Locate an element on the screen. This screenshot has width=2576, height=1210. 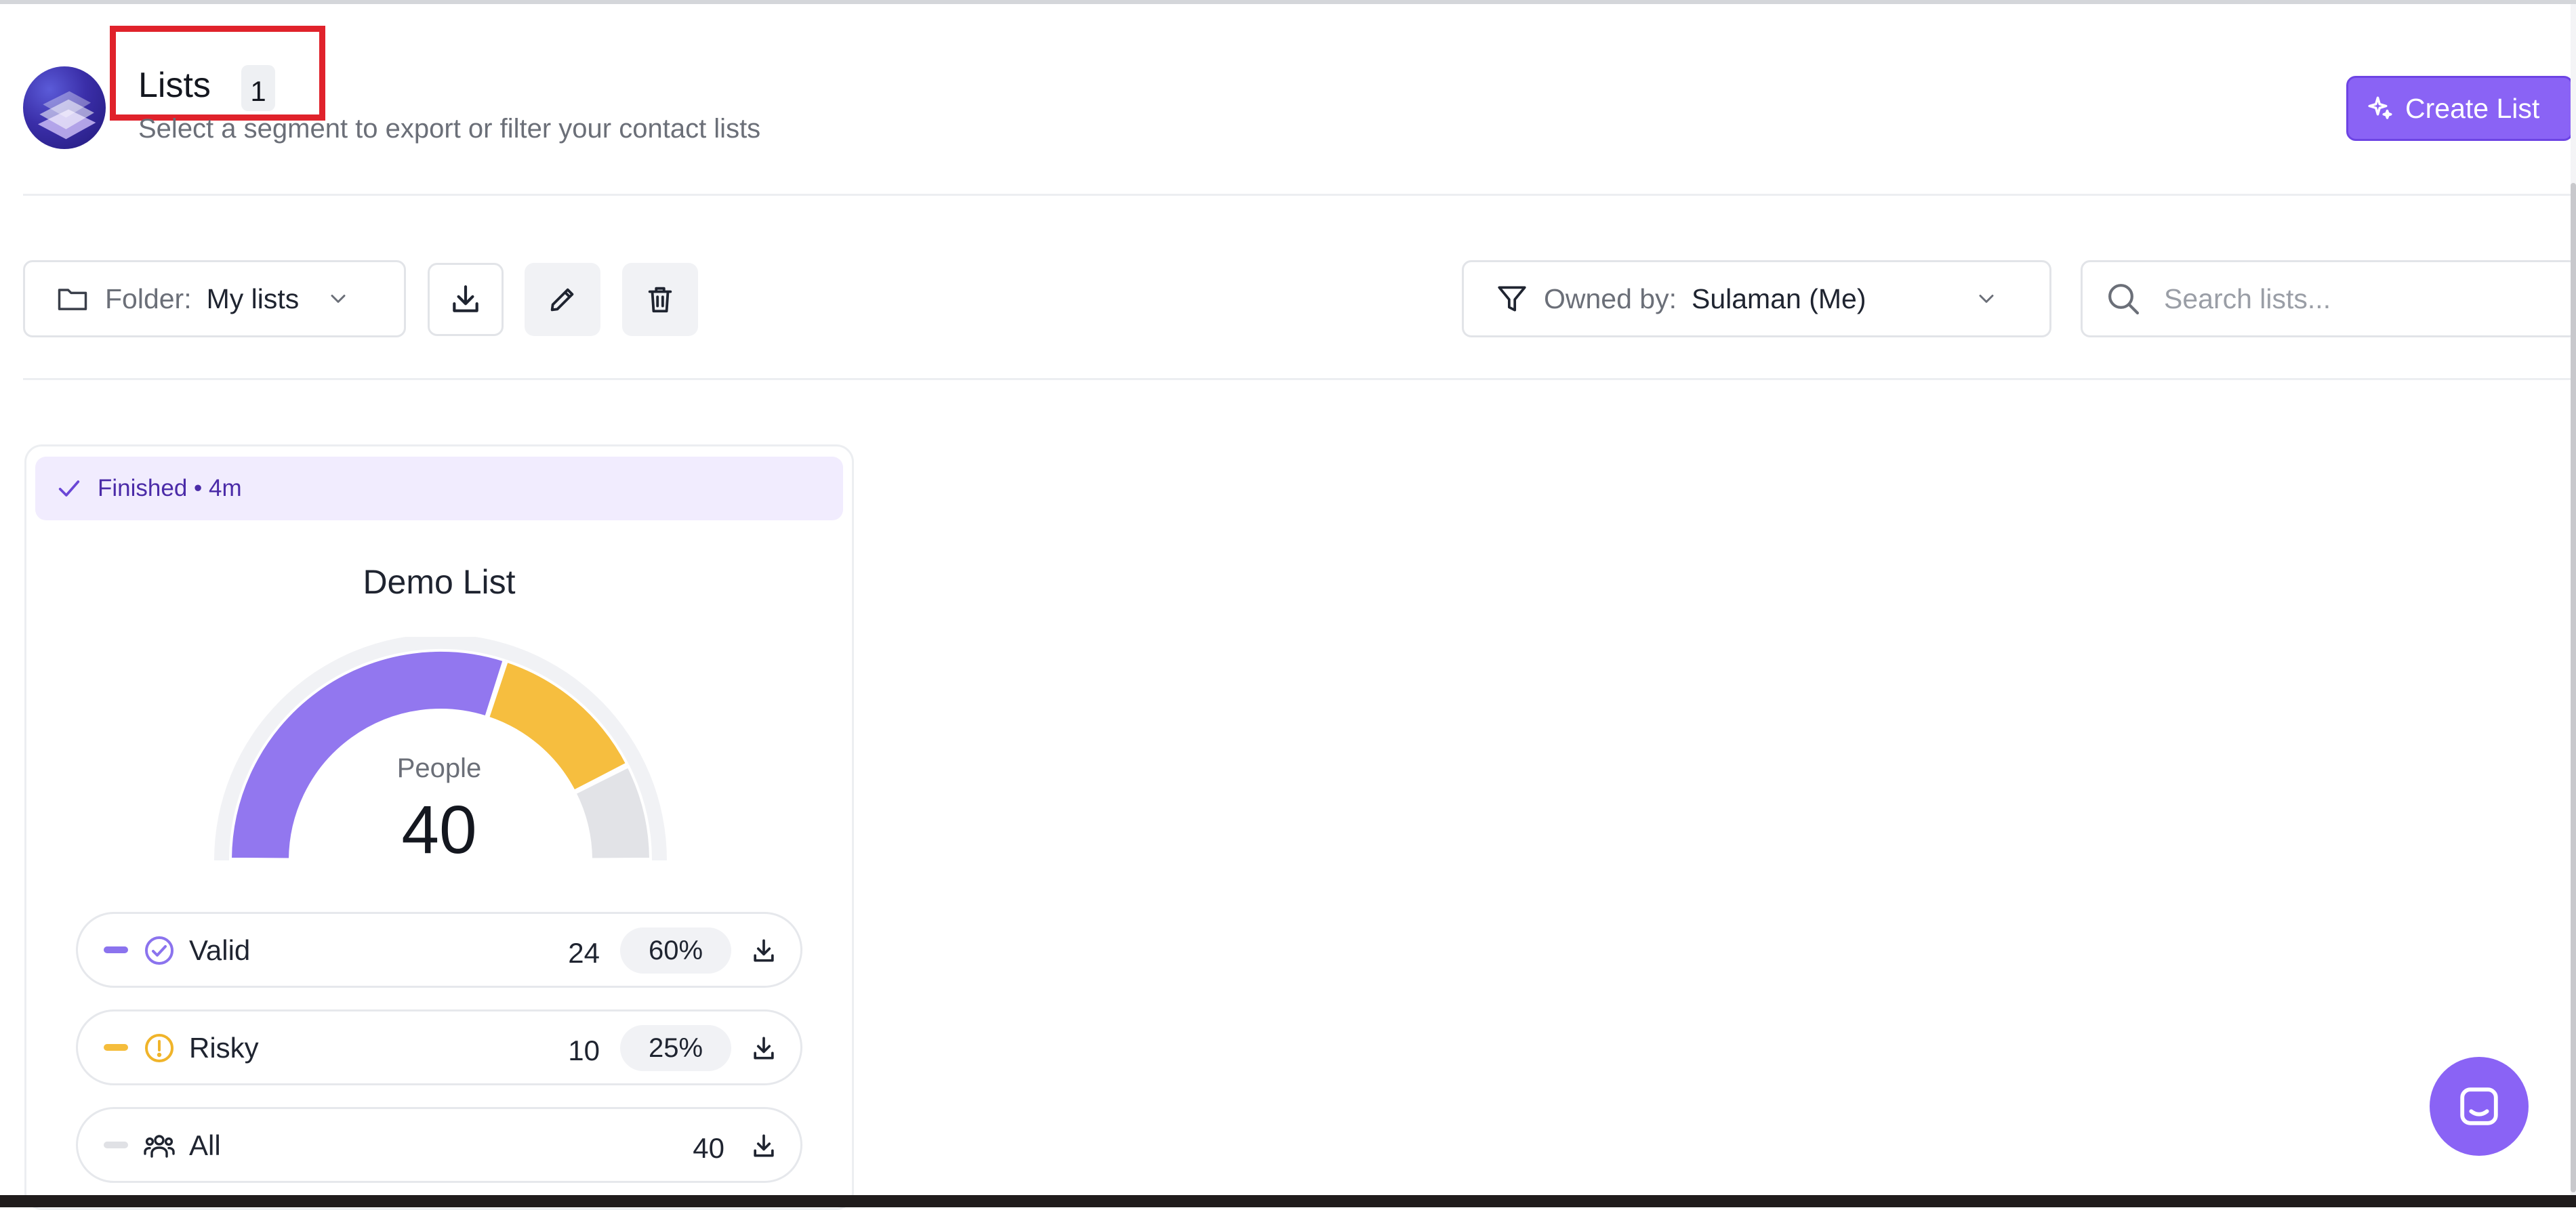
segment-row-risky: Risky 10 25% is located at coordinates (439, 1047).